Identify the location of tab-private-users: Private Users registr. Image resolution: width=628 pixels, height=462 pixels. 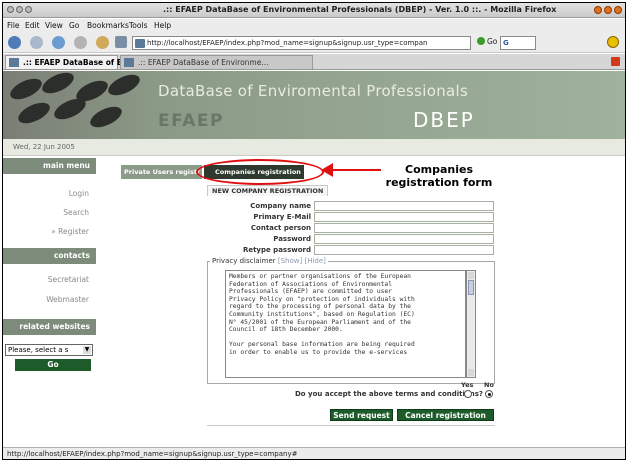
(161, 172).